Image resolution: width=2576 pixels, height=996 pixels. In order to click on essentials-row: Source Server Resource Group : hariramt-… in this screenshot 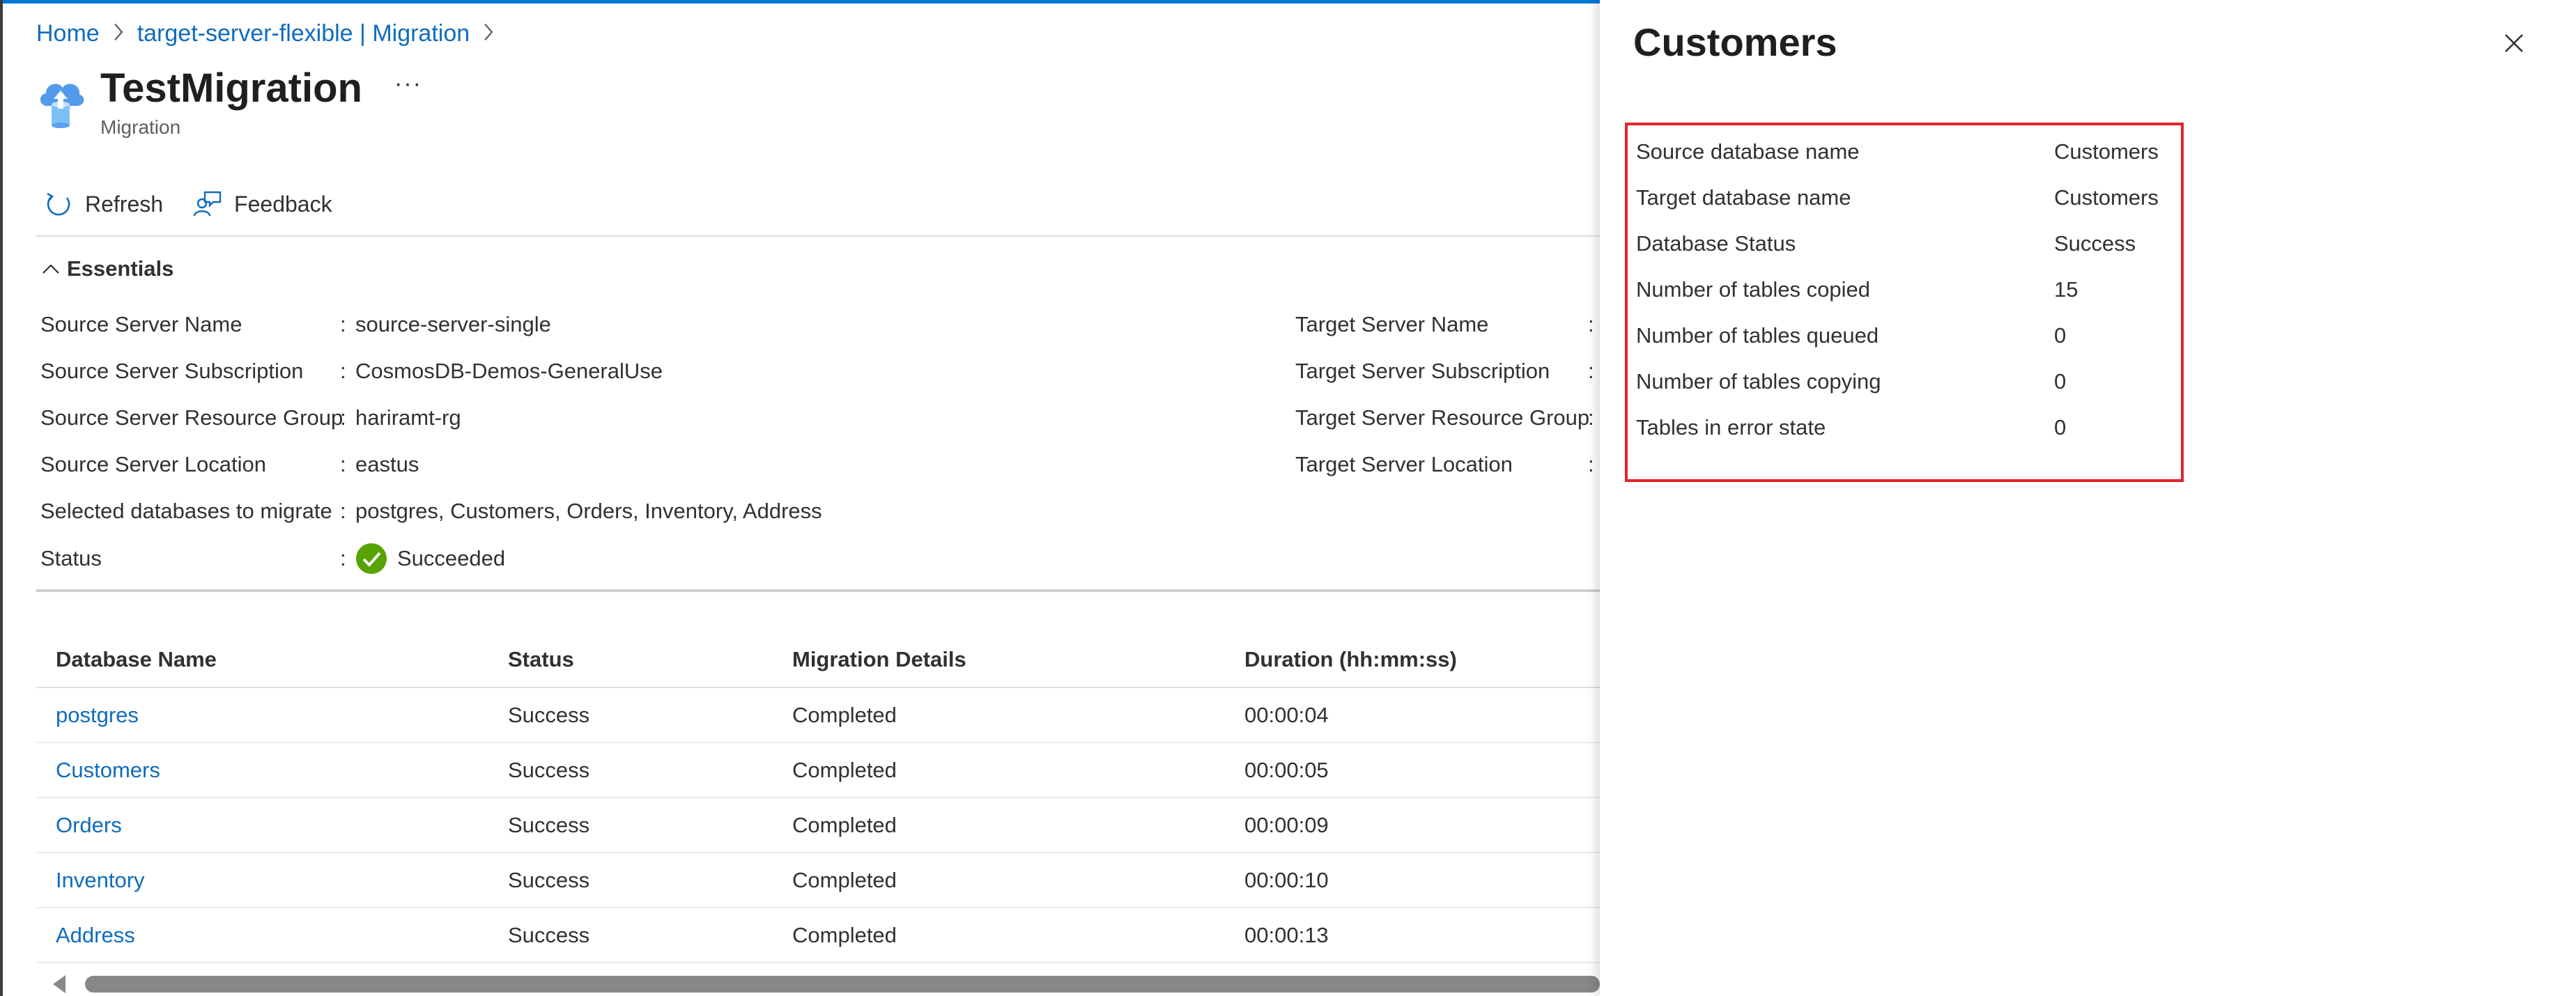, I will do `click(250, 418)`.